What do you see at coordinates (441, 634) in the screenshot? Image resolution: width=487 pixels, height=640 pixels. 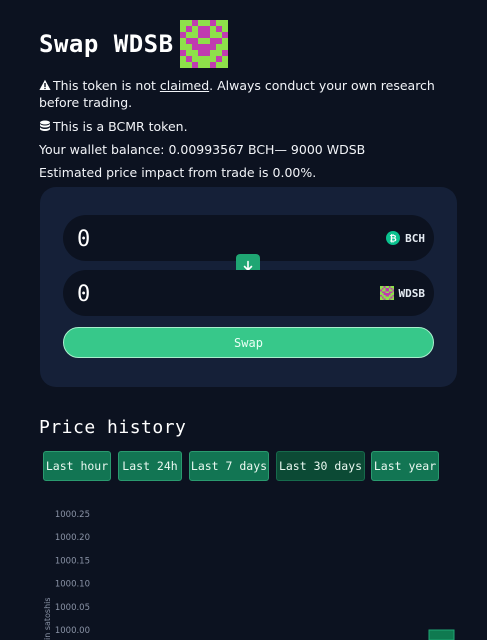 I see `price-bar` at bounding box center [441, 634].